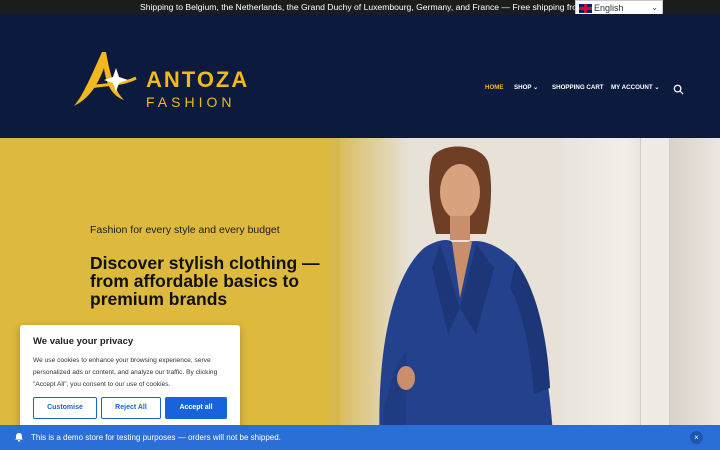 Image resolution: width=720 pixels, height=450 pixels. I want to click on nav-item-shop-label: SHOP, so click(523, 87).